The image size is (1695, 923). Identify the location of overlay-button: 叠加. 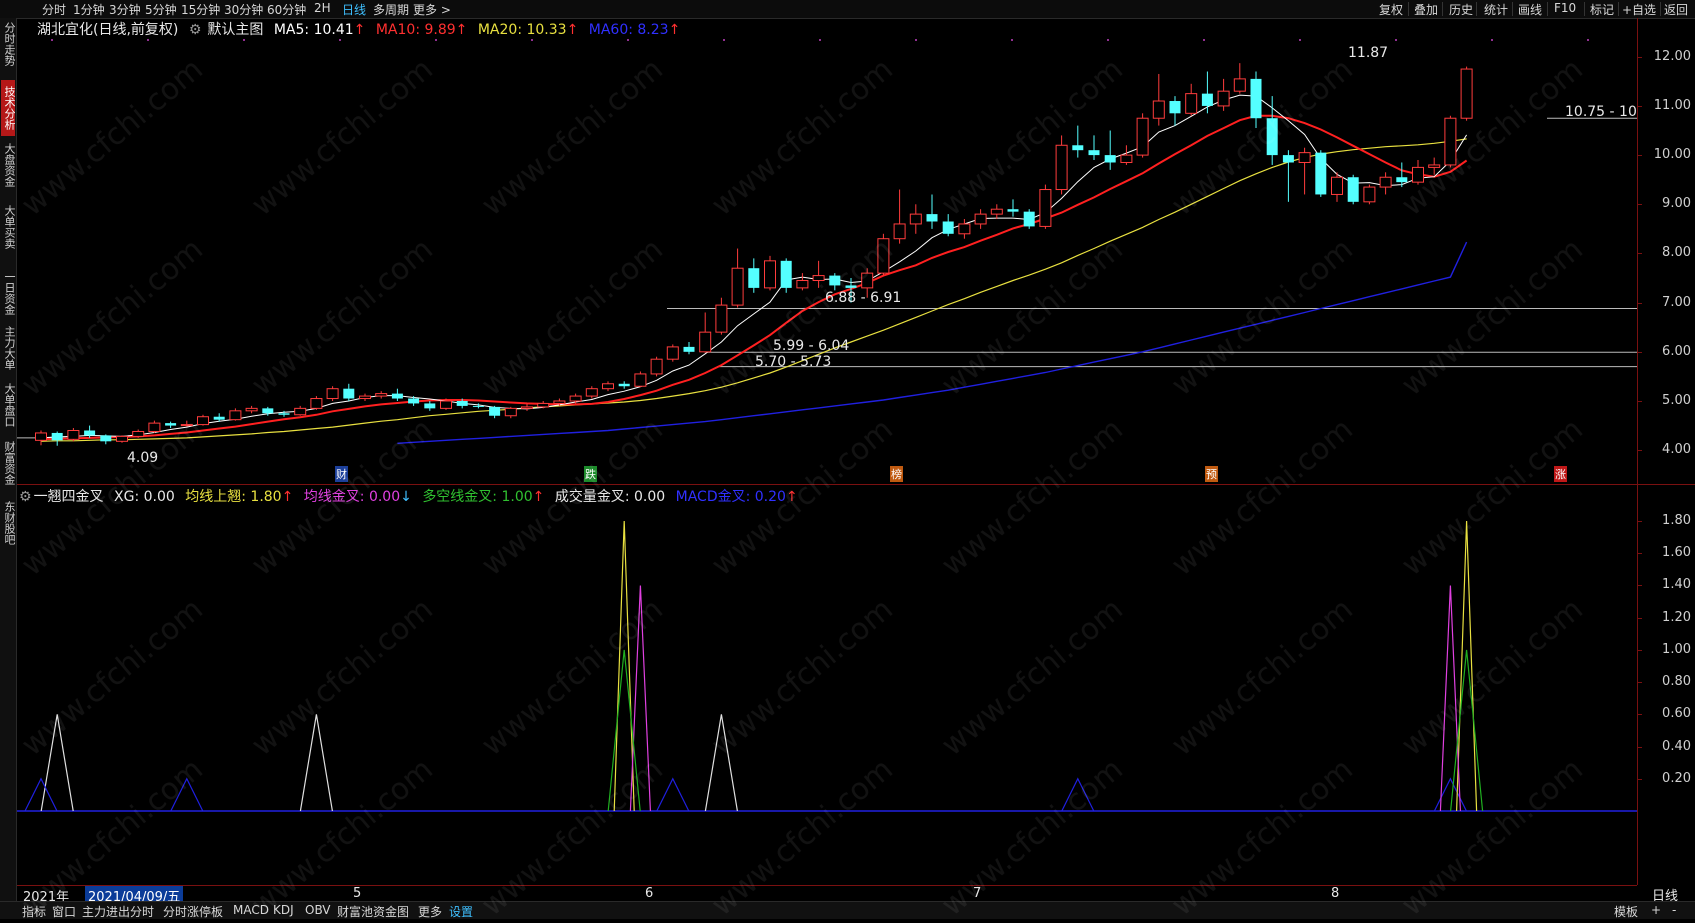
(1426, 9).